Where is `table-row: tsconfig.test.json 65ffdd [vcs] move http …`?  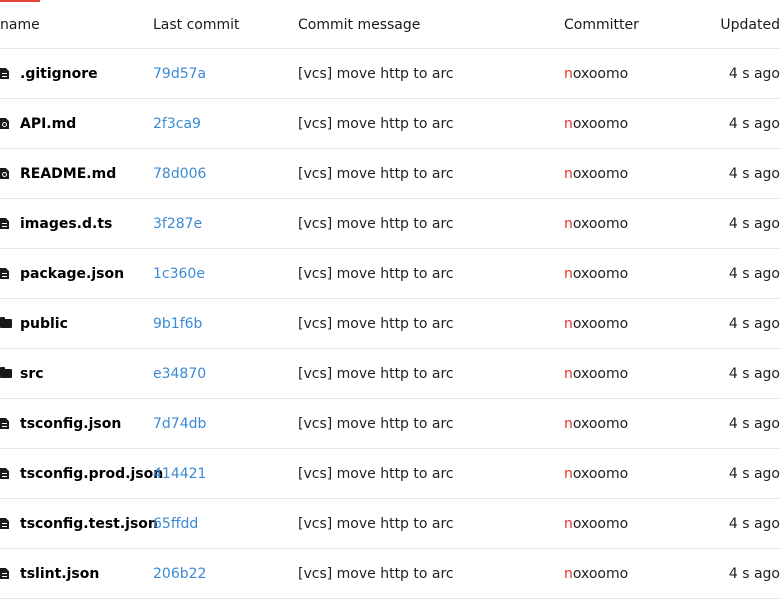 table-row: tsconfig.test.json 65ffdd [vcs] move http … is located at coordinates (390, 524).